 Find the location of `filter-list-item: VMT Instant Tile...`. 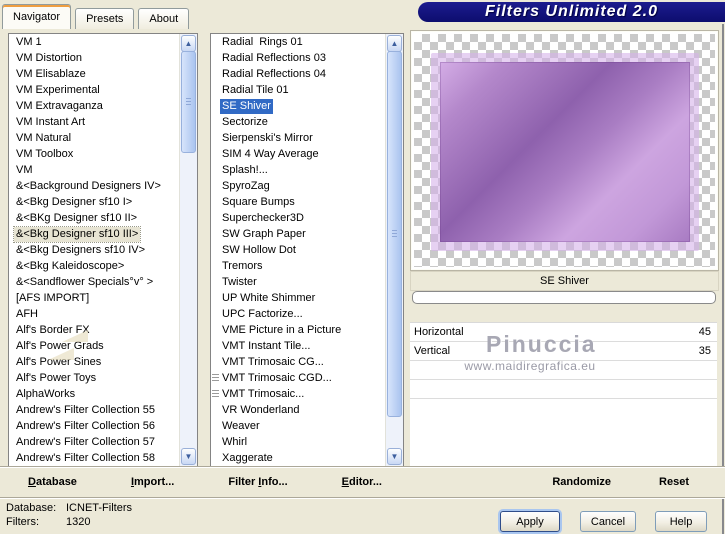

filter-list-item: VMT Instant Tile... is located at coordinates (298, 346).